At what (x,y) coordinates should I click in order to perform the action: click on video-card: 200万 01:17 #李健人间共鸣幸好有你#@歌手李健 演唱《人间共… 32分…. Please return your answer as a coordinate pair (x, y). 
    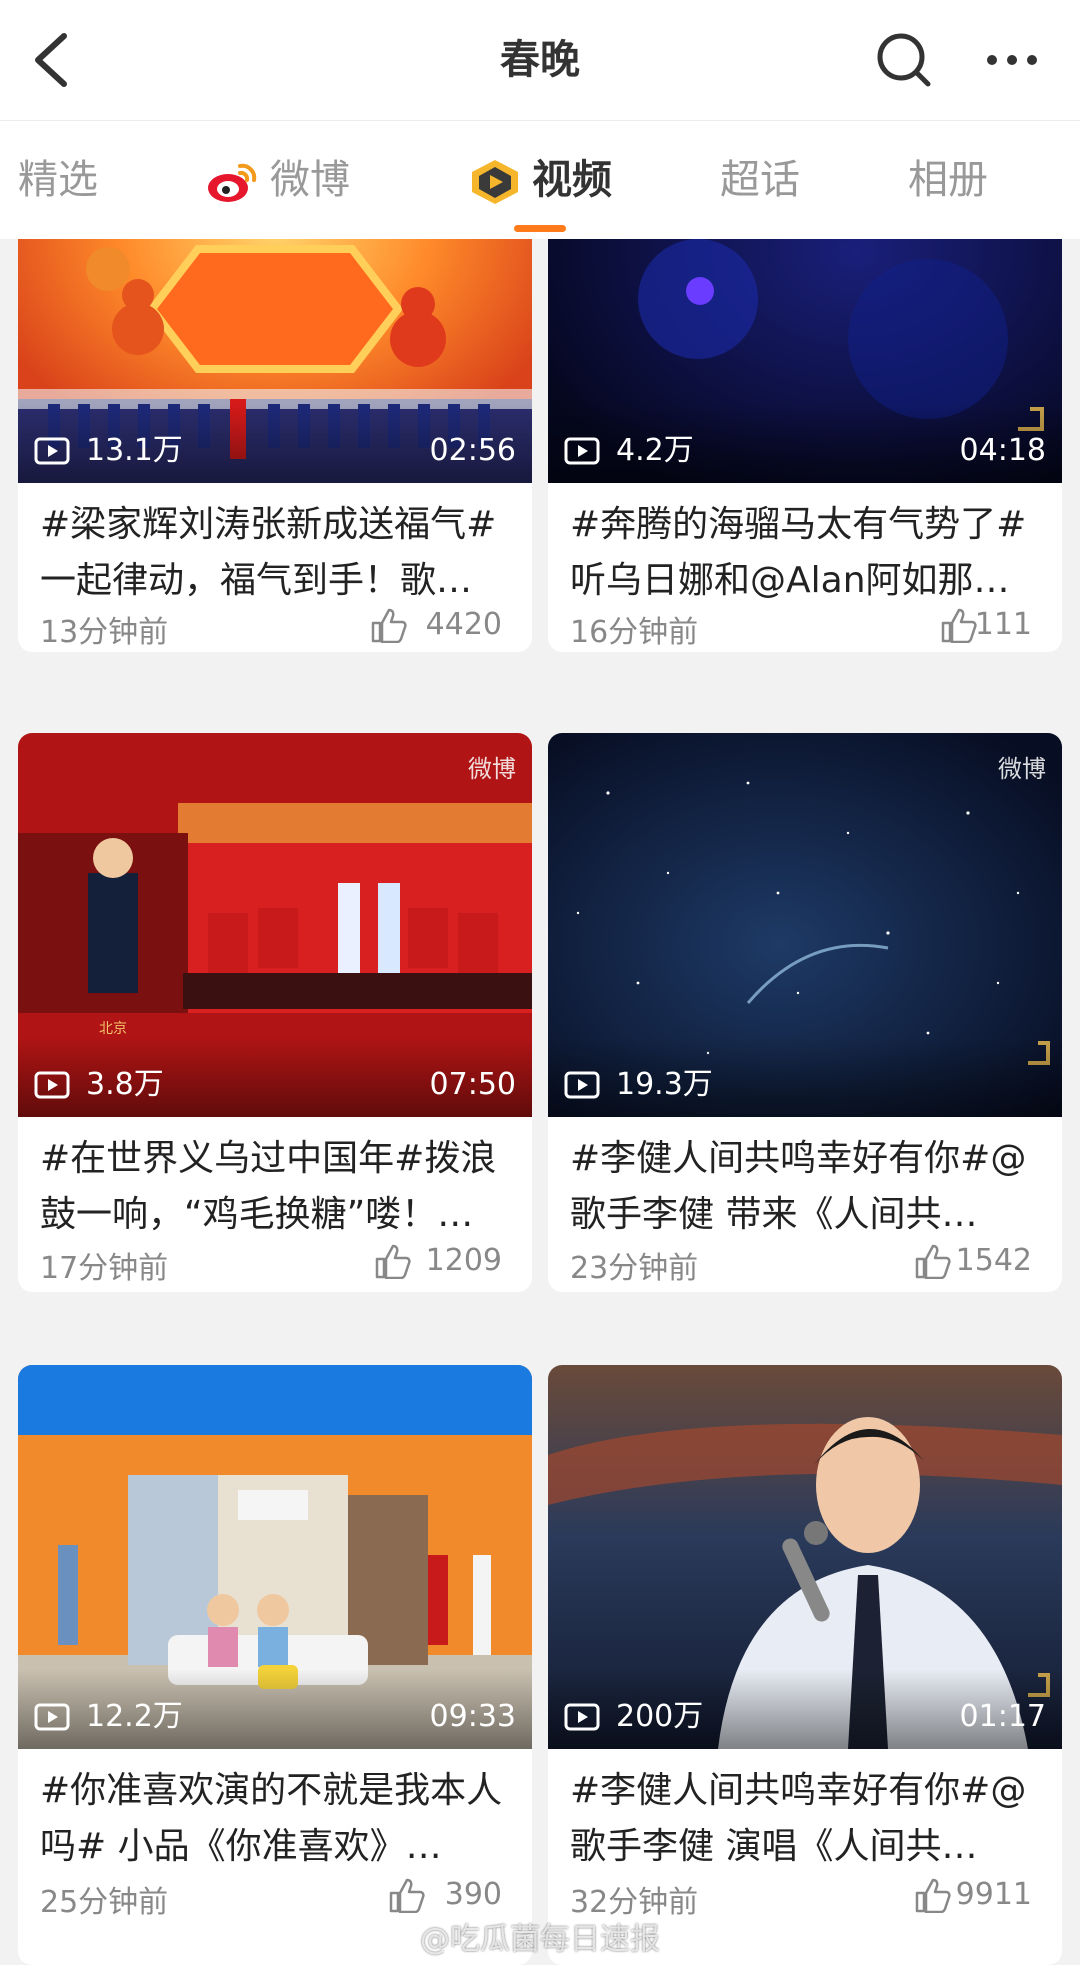
    Looking at the image, I should click on (805, 1665).